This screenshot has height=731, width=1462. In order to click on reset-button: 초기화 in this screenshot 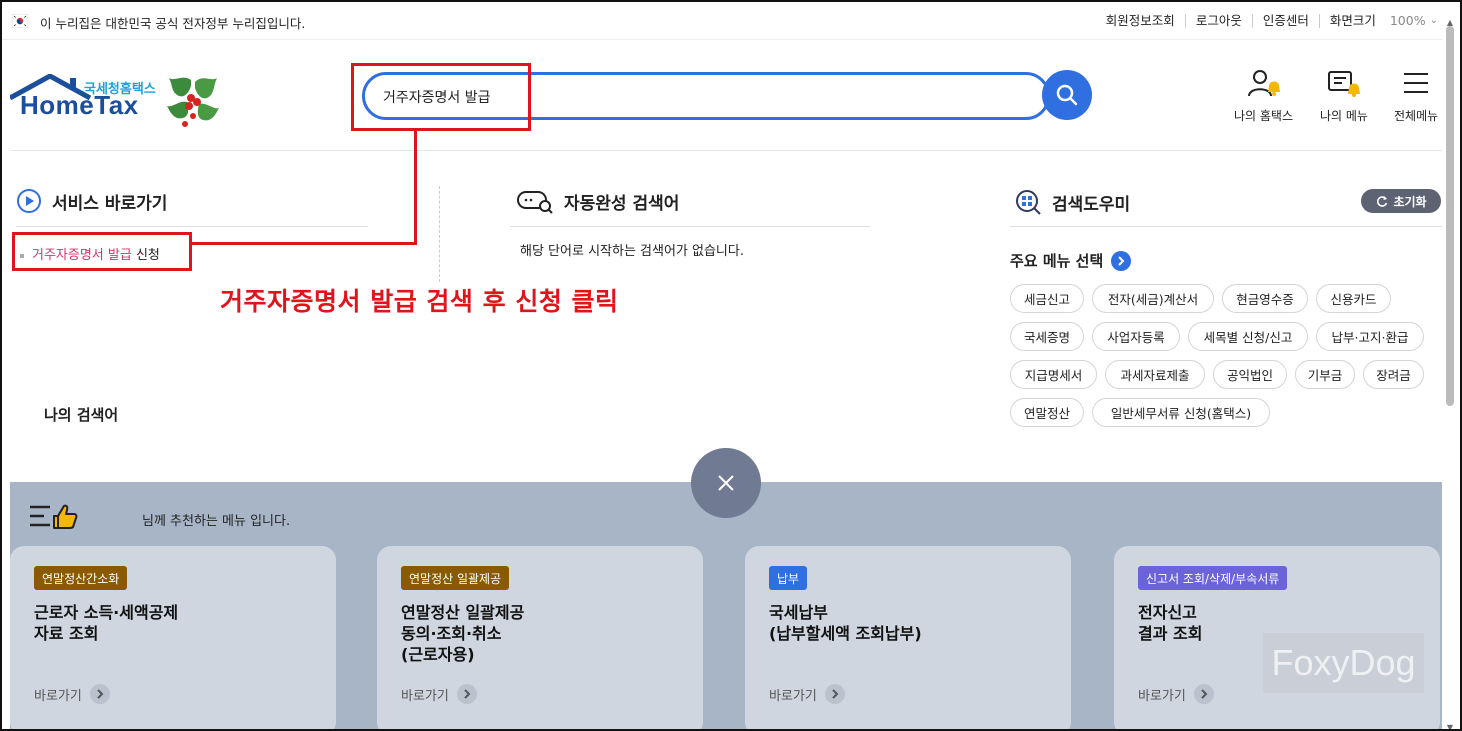, I will do `click(1401, 201)`.